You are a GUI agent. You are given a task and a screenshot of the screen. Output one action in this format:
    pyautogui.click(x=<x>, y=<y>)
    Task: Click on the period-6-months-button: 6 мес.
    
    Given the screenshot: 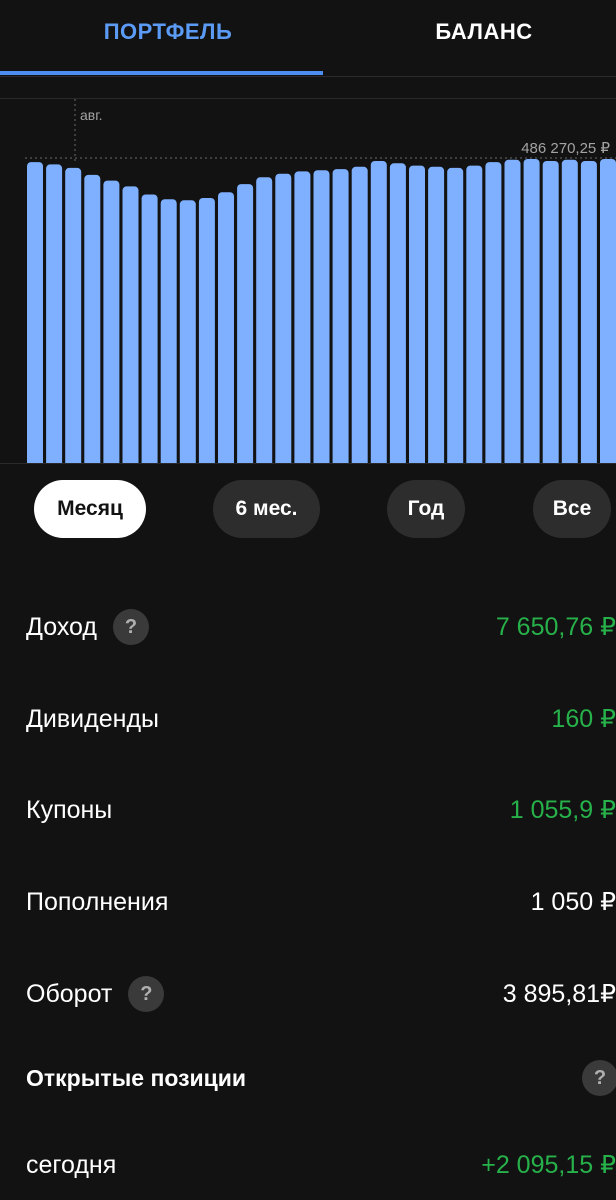 What is the action you would take?
    pyautogui.click(x=266, y=509)
    